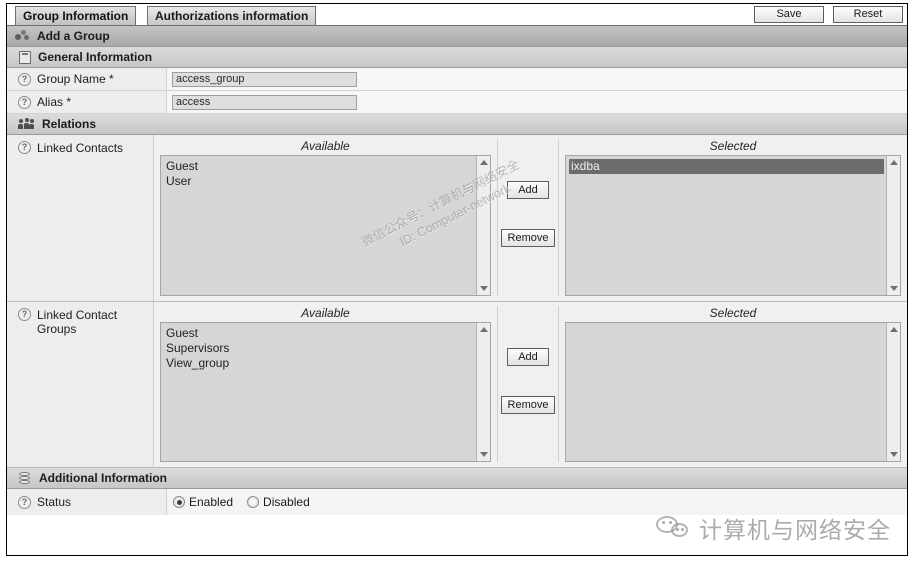  What do you see at coordinates (87, 502) in the screenshot?
I see `field-label-status: ? Status` at bounding box center [87, 502].